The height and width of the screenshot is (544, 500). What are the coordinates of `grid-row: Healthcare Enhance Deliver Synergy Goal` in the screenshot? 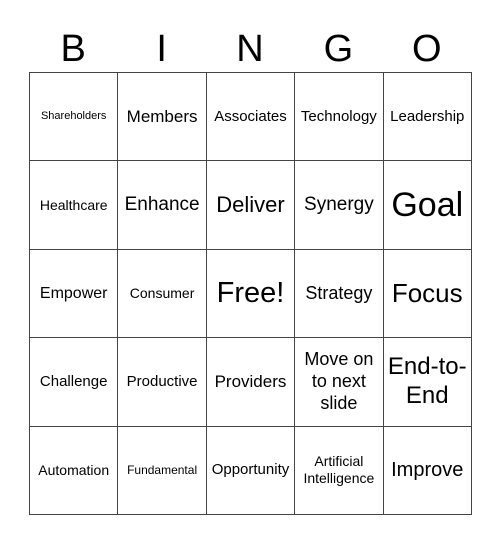 It's located at (250, 205).